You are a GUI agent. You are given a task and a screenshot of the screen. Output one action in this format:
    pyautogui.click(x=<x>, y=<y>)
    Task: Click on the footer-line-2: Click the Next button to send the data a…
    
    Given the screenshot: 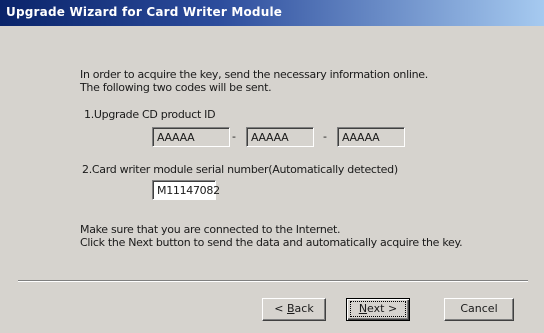 What is the action you would take?
    pyautogui.click(x=271, y=242)
    